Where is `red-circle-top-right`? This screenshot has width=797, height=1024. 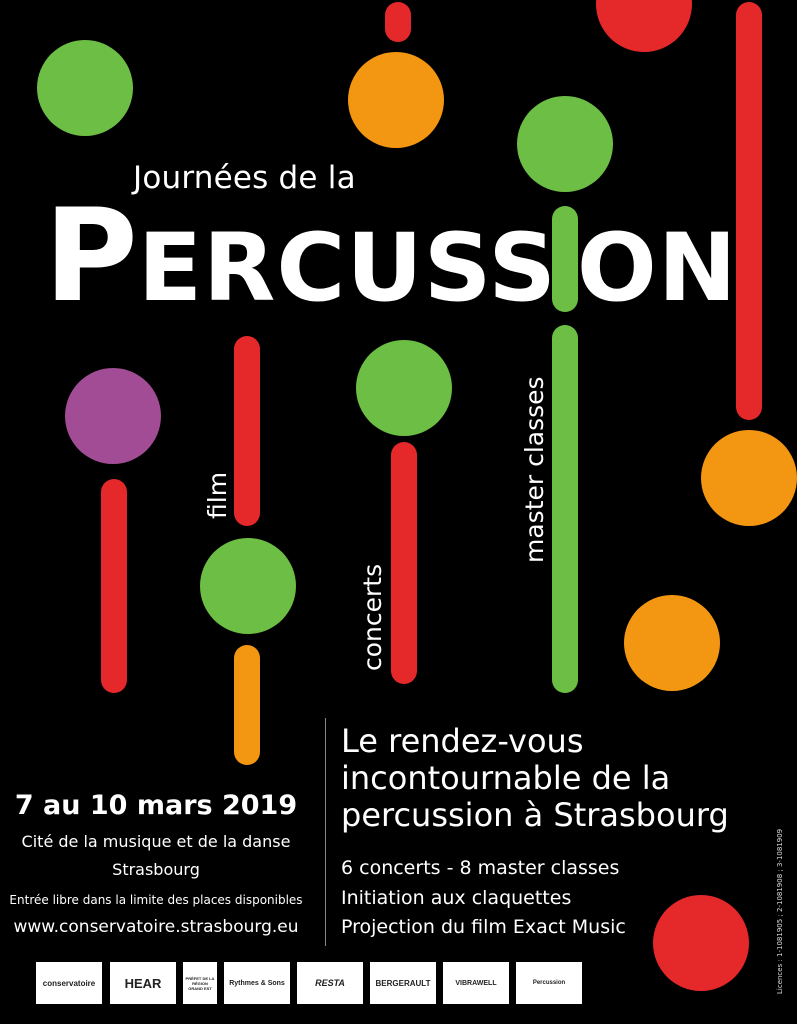 red-circle-top-right is located at coordinates (644, 26).